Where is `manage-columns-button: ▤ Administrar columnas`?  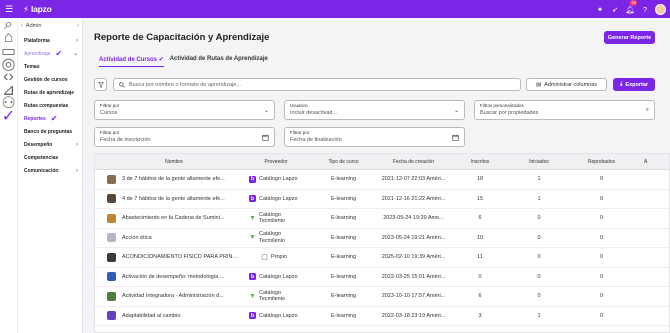
manage-columns-button: ▤ Administrar columnas is located at coordinates (566, 84).